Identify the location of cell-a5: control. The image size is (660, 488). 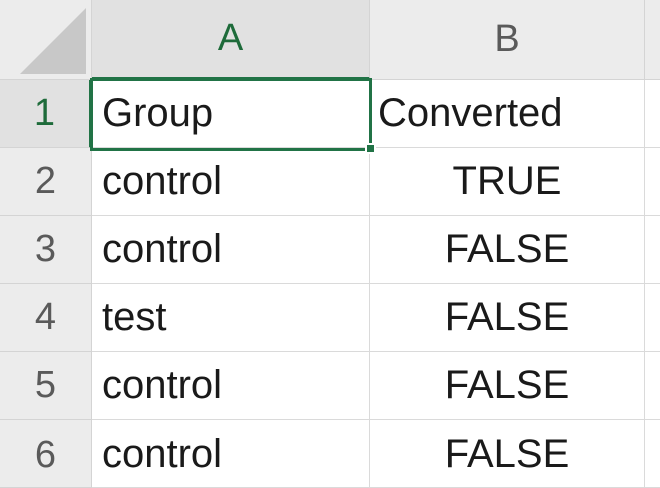
(231, 386).